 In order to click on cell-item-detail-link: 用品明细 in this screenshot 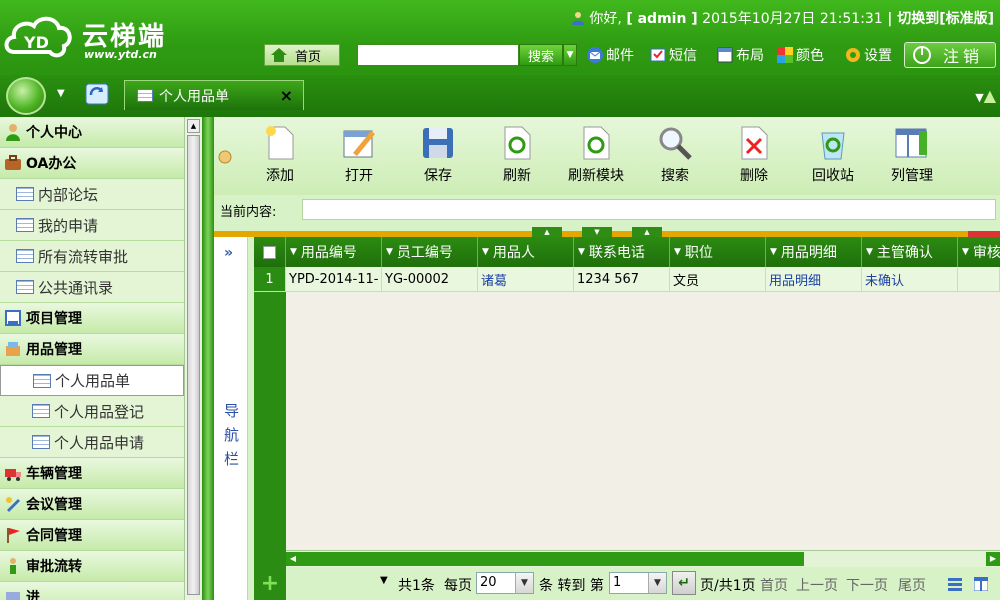, I will do `click(814, 279)`.